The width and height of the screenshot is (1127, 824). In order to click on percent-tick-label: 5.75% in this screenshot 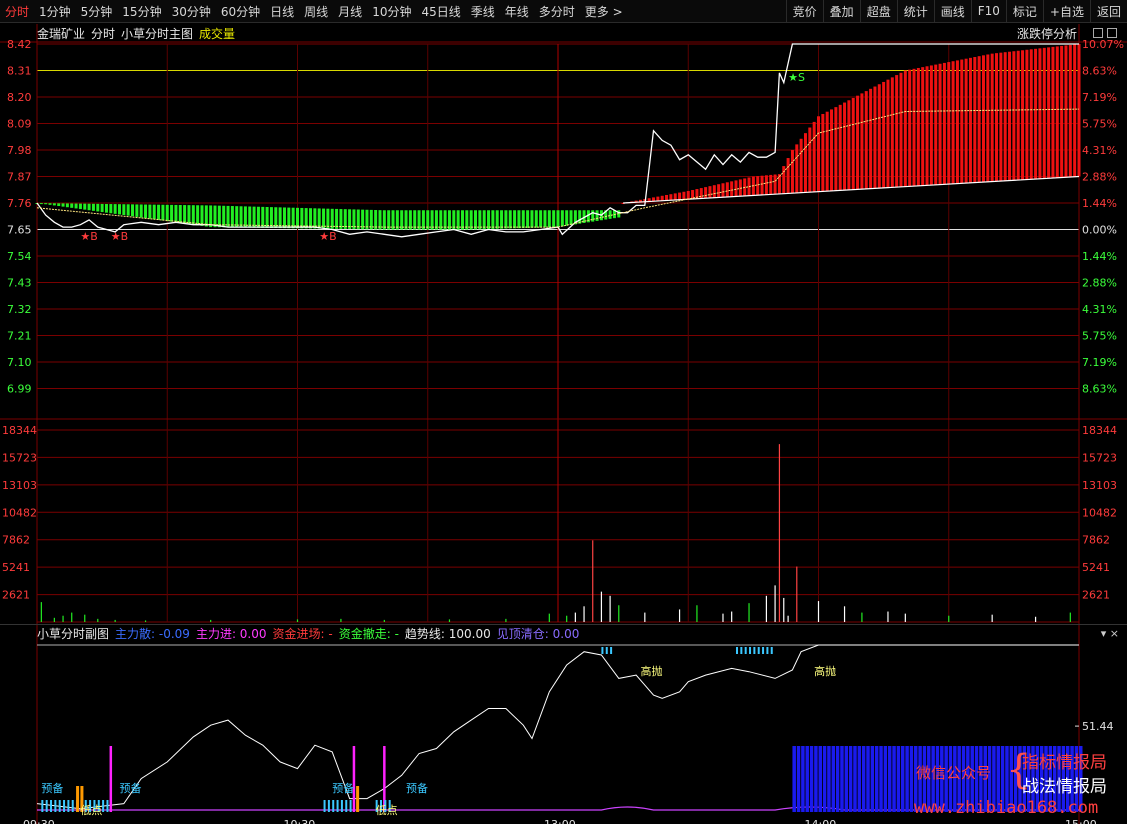, I will do `click(1099, 124)`.